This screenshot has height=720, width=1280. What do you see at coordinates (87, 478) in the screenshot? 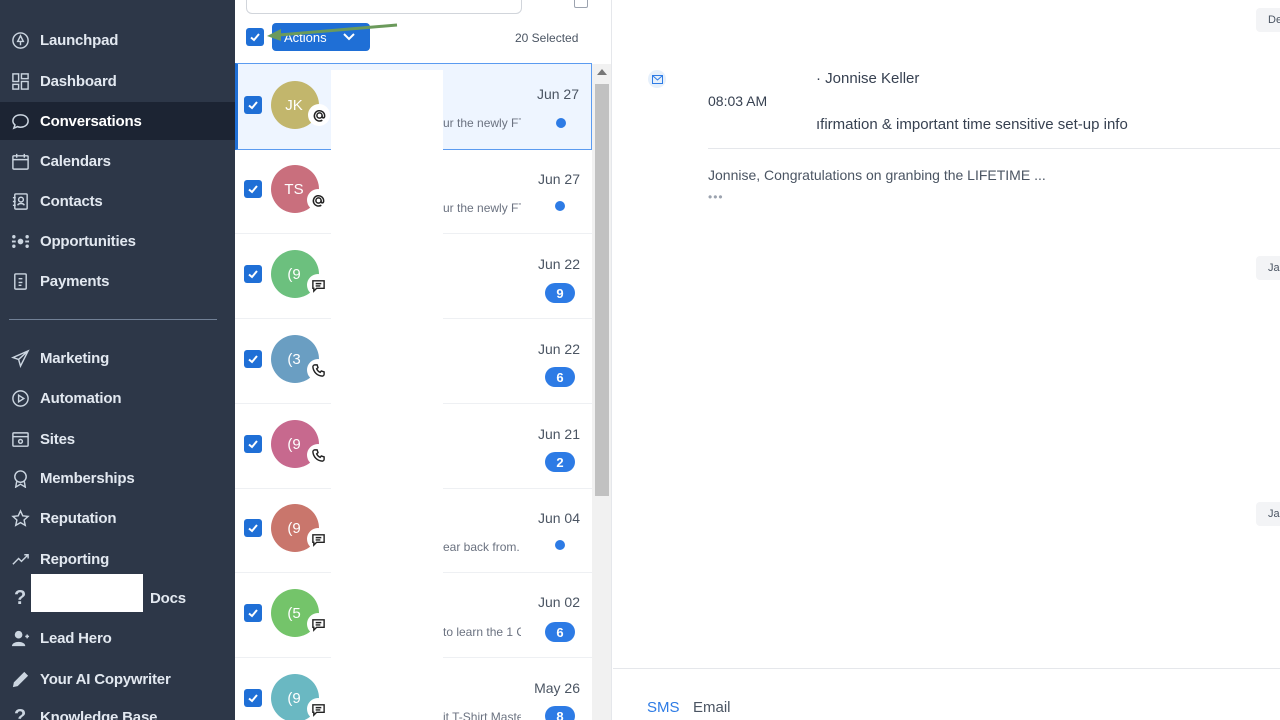
I see `sidebar-item-label: Memberships` at bounding box center [87, 478].